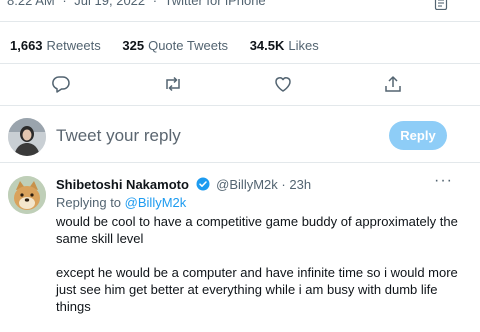 The width and height of the screenshot is (480, 332). What do you see at coordinates (240, 84) in the screenshot?
I see `tweet-action-bar` at bounding box center [240, 84].